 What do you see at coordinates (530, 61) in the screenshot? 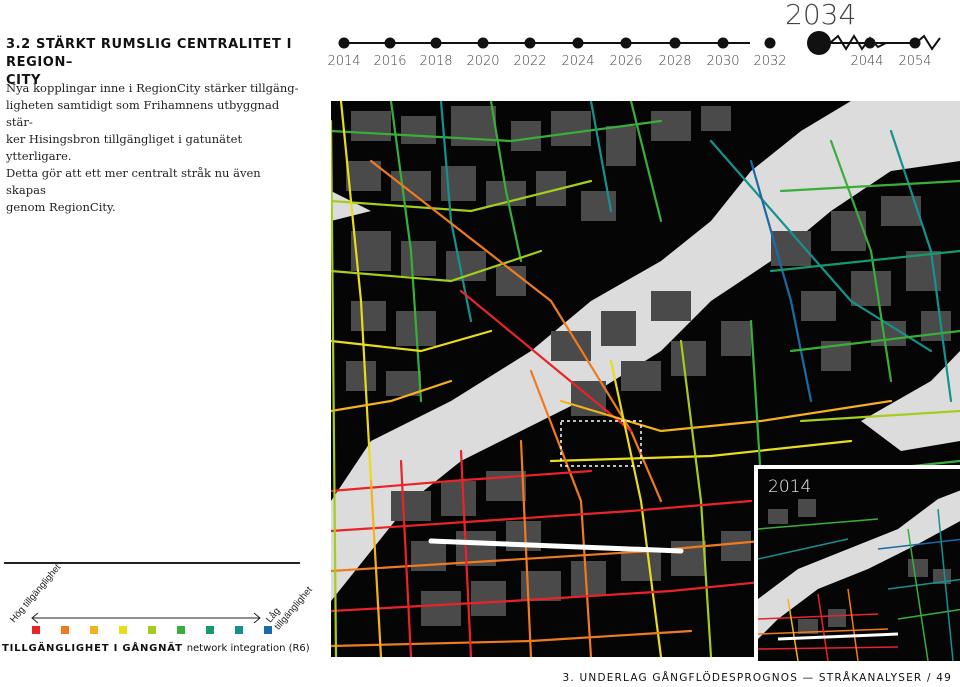
I see `timeline-year-label: 2022` at bounding box center [530, 61].